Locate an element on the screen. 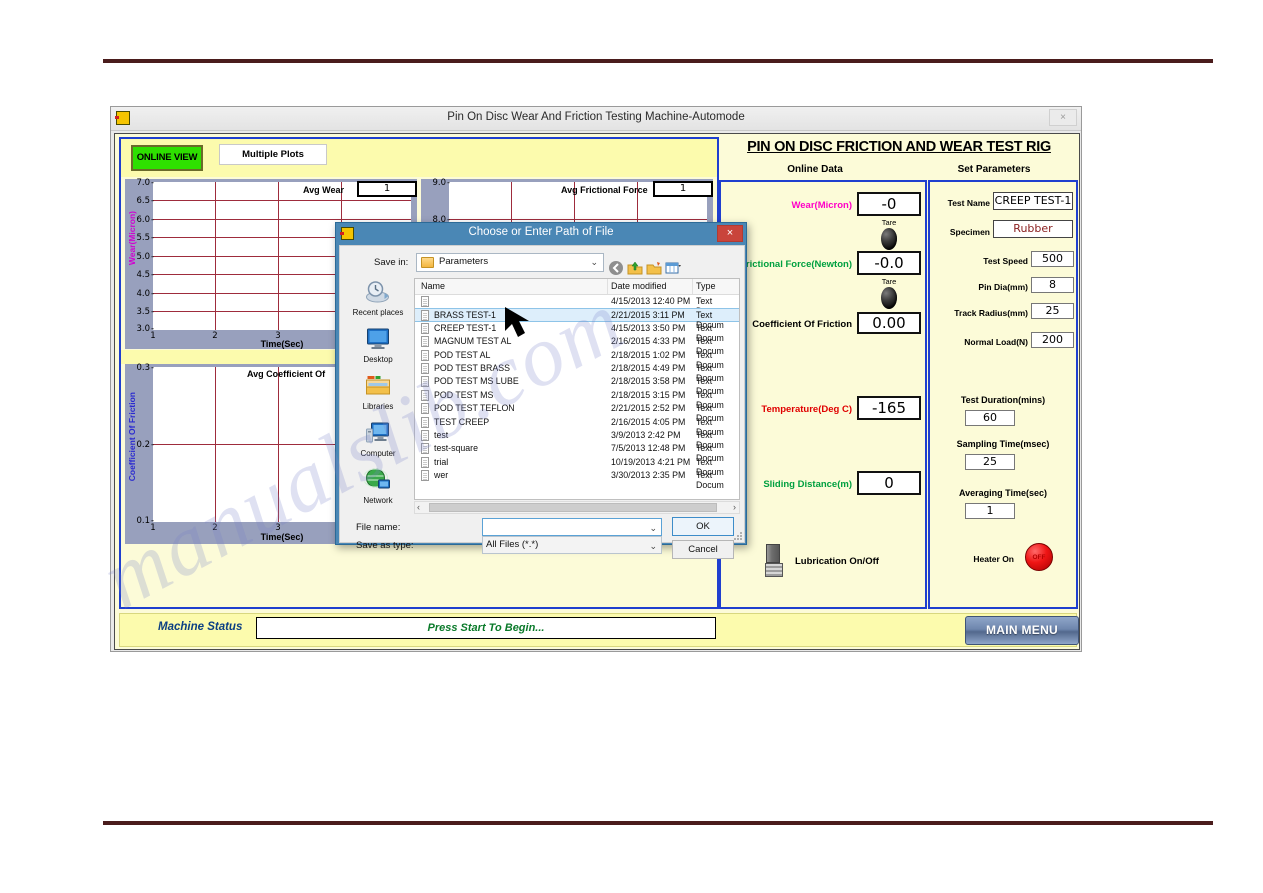 The width and height of the screenshot is (1263, 893). file-date-modified: 2/18/2015 3:58 PM is located at coordinates (648, 381).